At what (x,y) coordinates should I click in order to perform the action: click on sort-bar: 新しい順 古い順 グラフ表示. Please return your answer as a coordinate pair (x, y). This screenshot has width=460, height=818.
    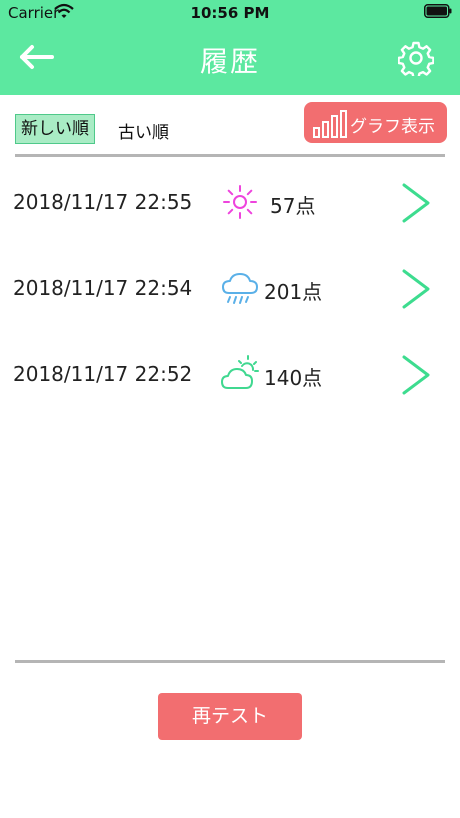
    Looking at the image, I should click on (230, 125).